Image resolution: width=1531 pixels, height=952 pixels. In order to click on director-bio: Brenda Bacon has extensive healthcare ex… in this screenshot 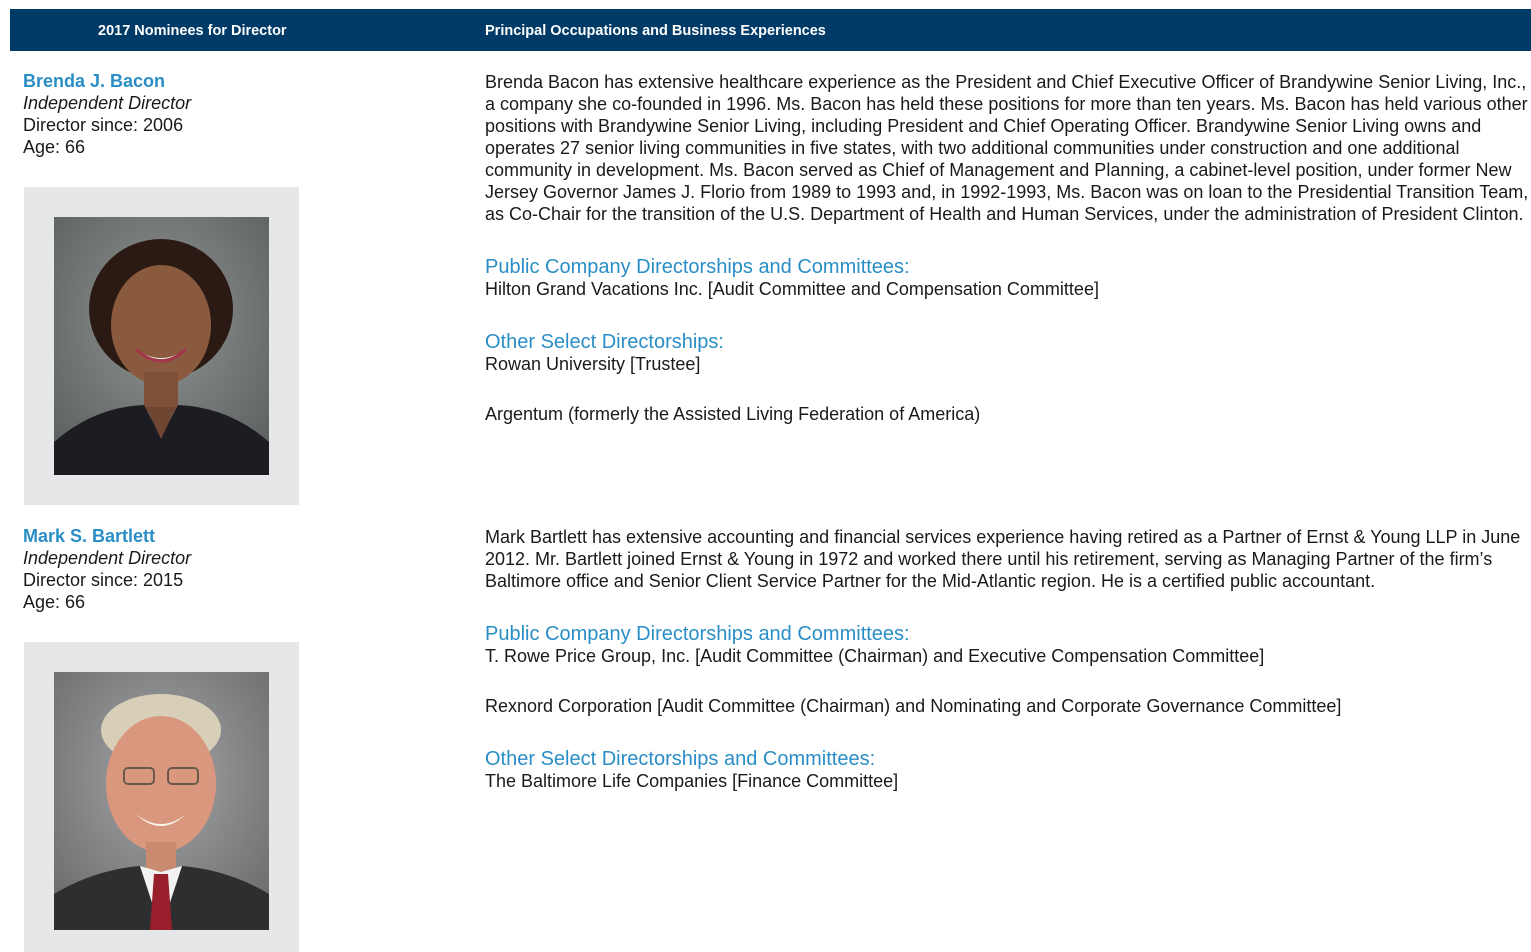, I will do `click(1007, 148)`.